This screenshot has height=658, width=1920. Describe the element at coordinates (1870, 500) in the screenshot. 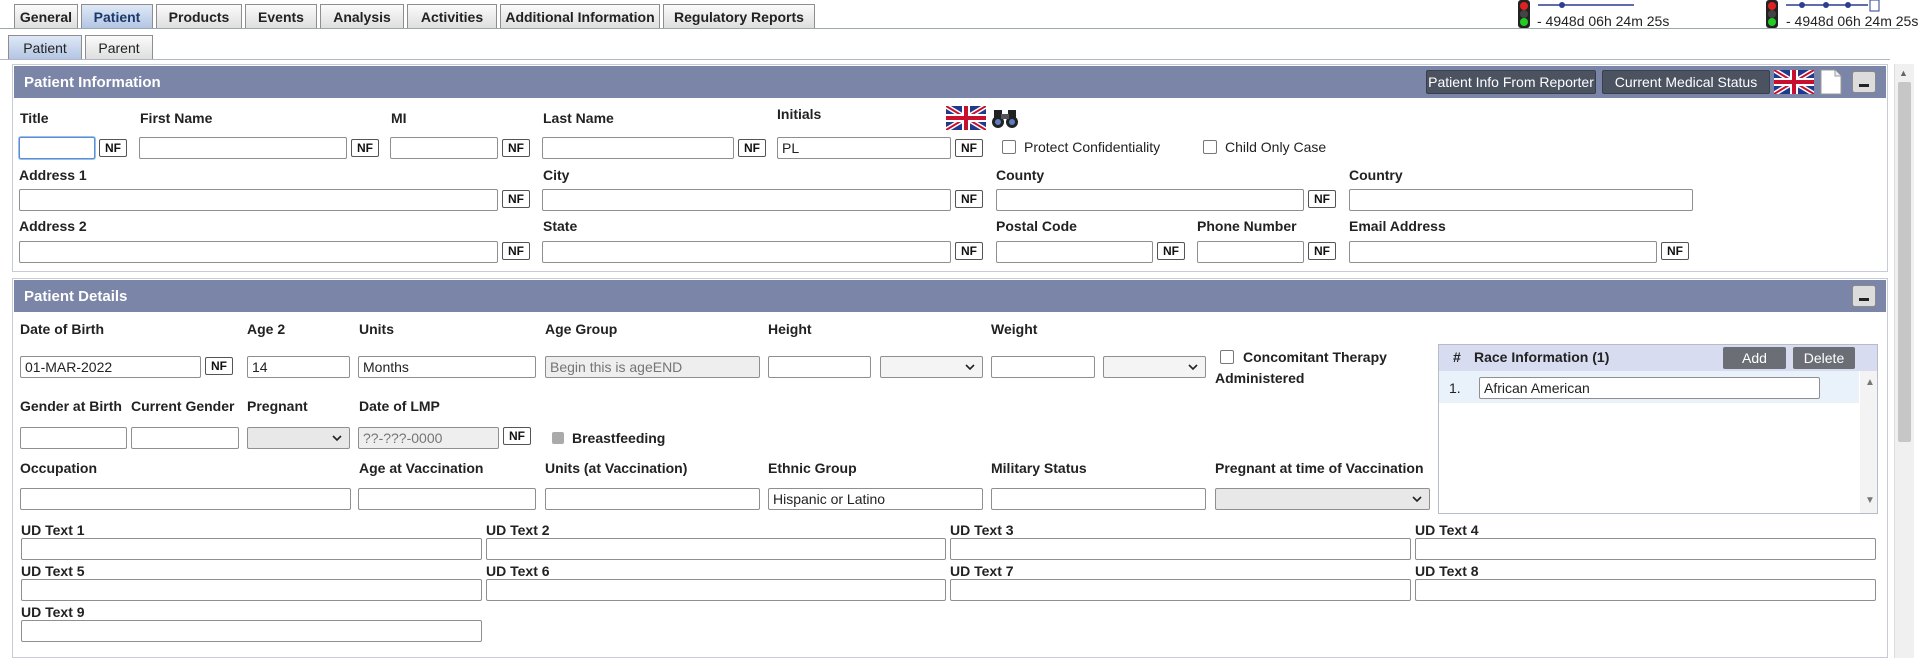

I see `scroll-down-icon: ▼` at that location.